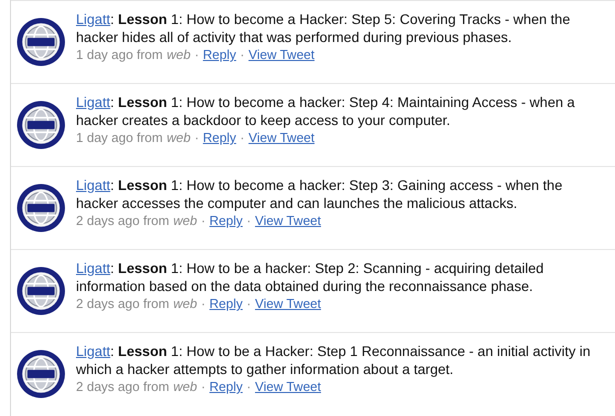 The image size is (615, 416). I want to click on tweet-text: Ligatt: Lesson 1: How to become a Hacker: Step 5: Covering Tracks - when the hacker hides all of activity that was performed during previous phases., so click(324, 28).